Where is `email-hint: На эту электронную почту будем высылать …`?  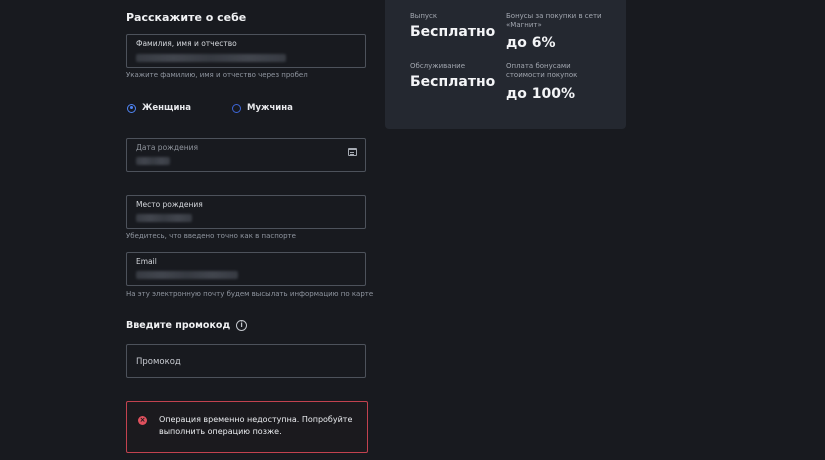 email-hint: На эту электронную почту будем высылать … is located at coordinates (250, 294).